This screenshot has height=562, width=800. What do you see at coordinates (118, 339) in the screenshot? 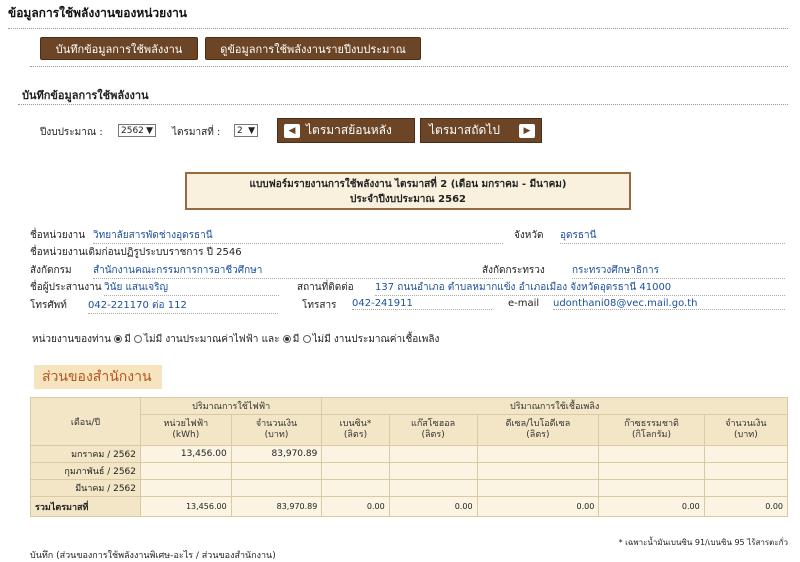
I see `elec-yes-radio` at bounding box center [118, 339].